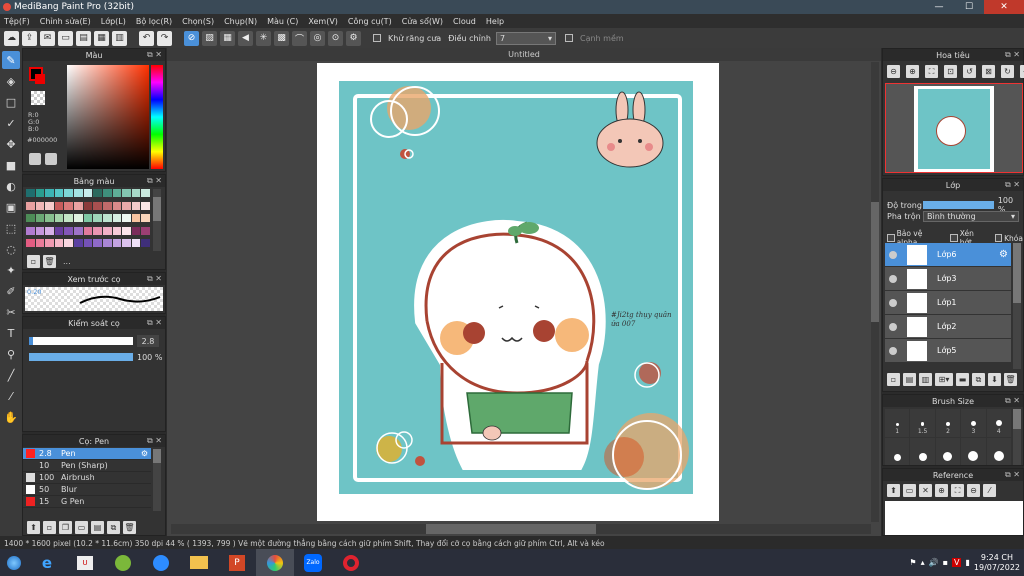 The image size is (1024, 576). I want to click on background-color-swatch, so click(40, 79).